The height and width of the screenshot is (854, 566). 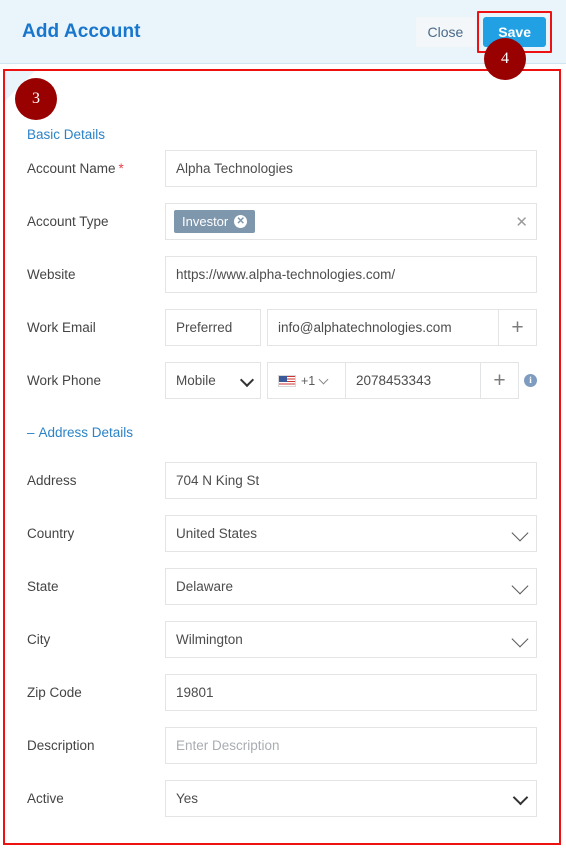 I want to click on row-work-phone: Work Phone Mobile +1 2078453343 + i, so click(x=282, y=380).